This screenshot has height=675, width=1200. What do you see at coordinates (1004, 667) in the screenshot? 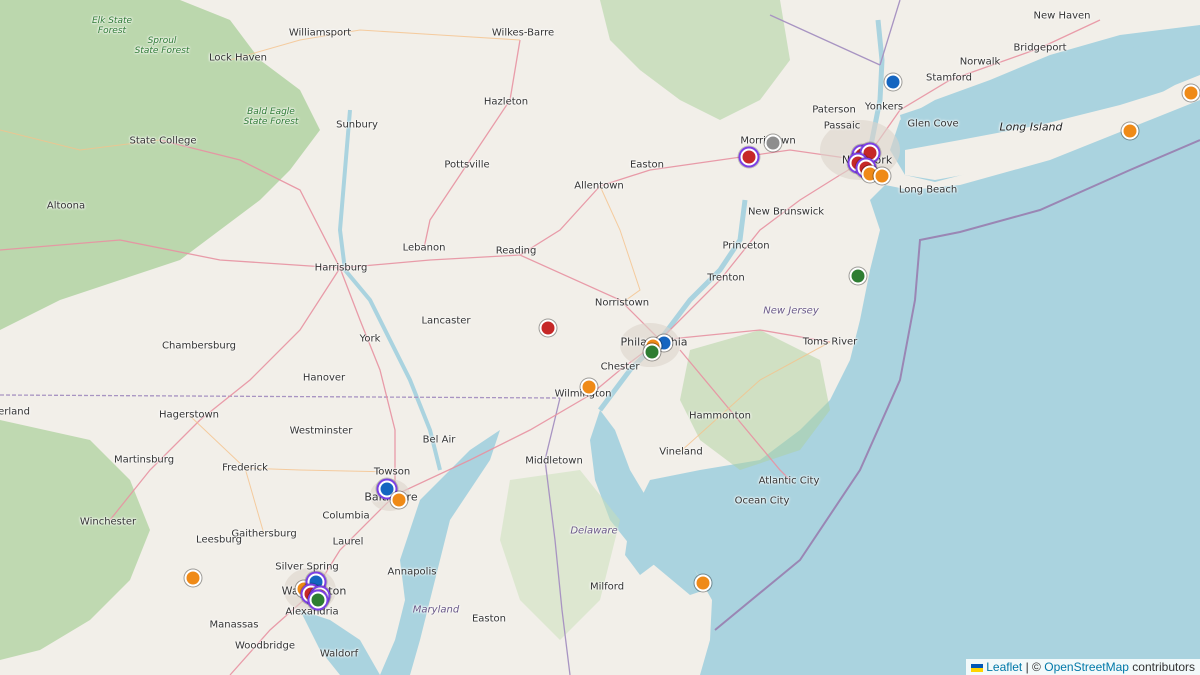
I see `leaflet-link: Leaflet` at bounding box center [1004, 667].